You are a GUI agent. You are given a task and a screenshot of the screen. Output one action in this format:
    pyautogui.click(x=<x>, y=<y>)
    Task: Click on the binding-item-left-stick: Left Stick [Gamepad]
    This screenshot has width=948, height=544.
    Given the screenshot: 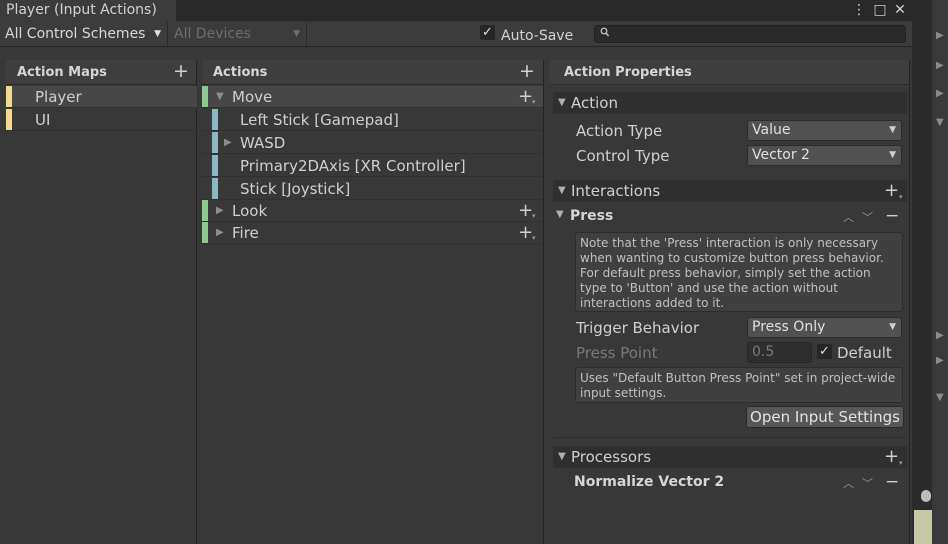 What is the action you would take?
    pyautogui.click(x=372, y=120)
    